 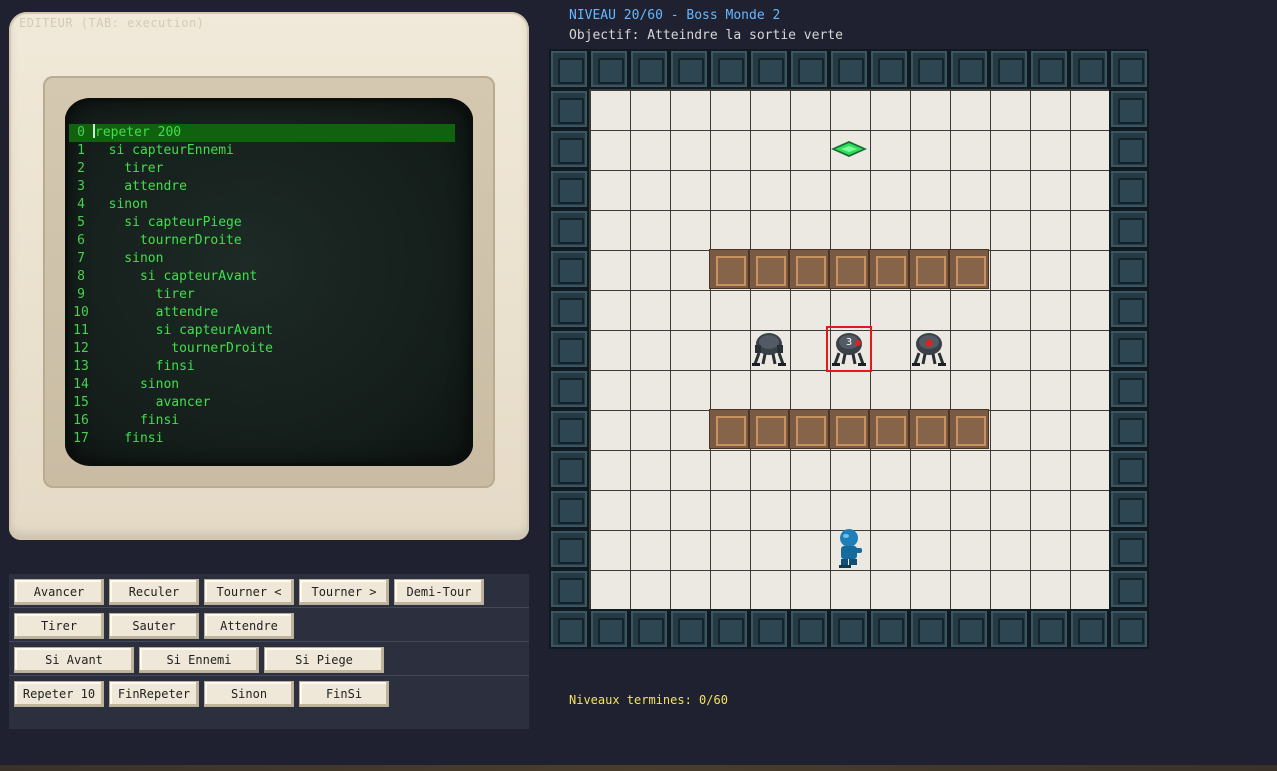 I want to click on line-number: 12, so click(x=81, y=348).